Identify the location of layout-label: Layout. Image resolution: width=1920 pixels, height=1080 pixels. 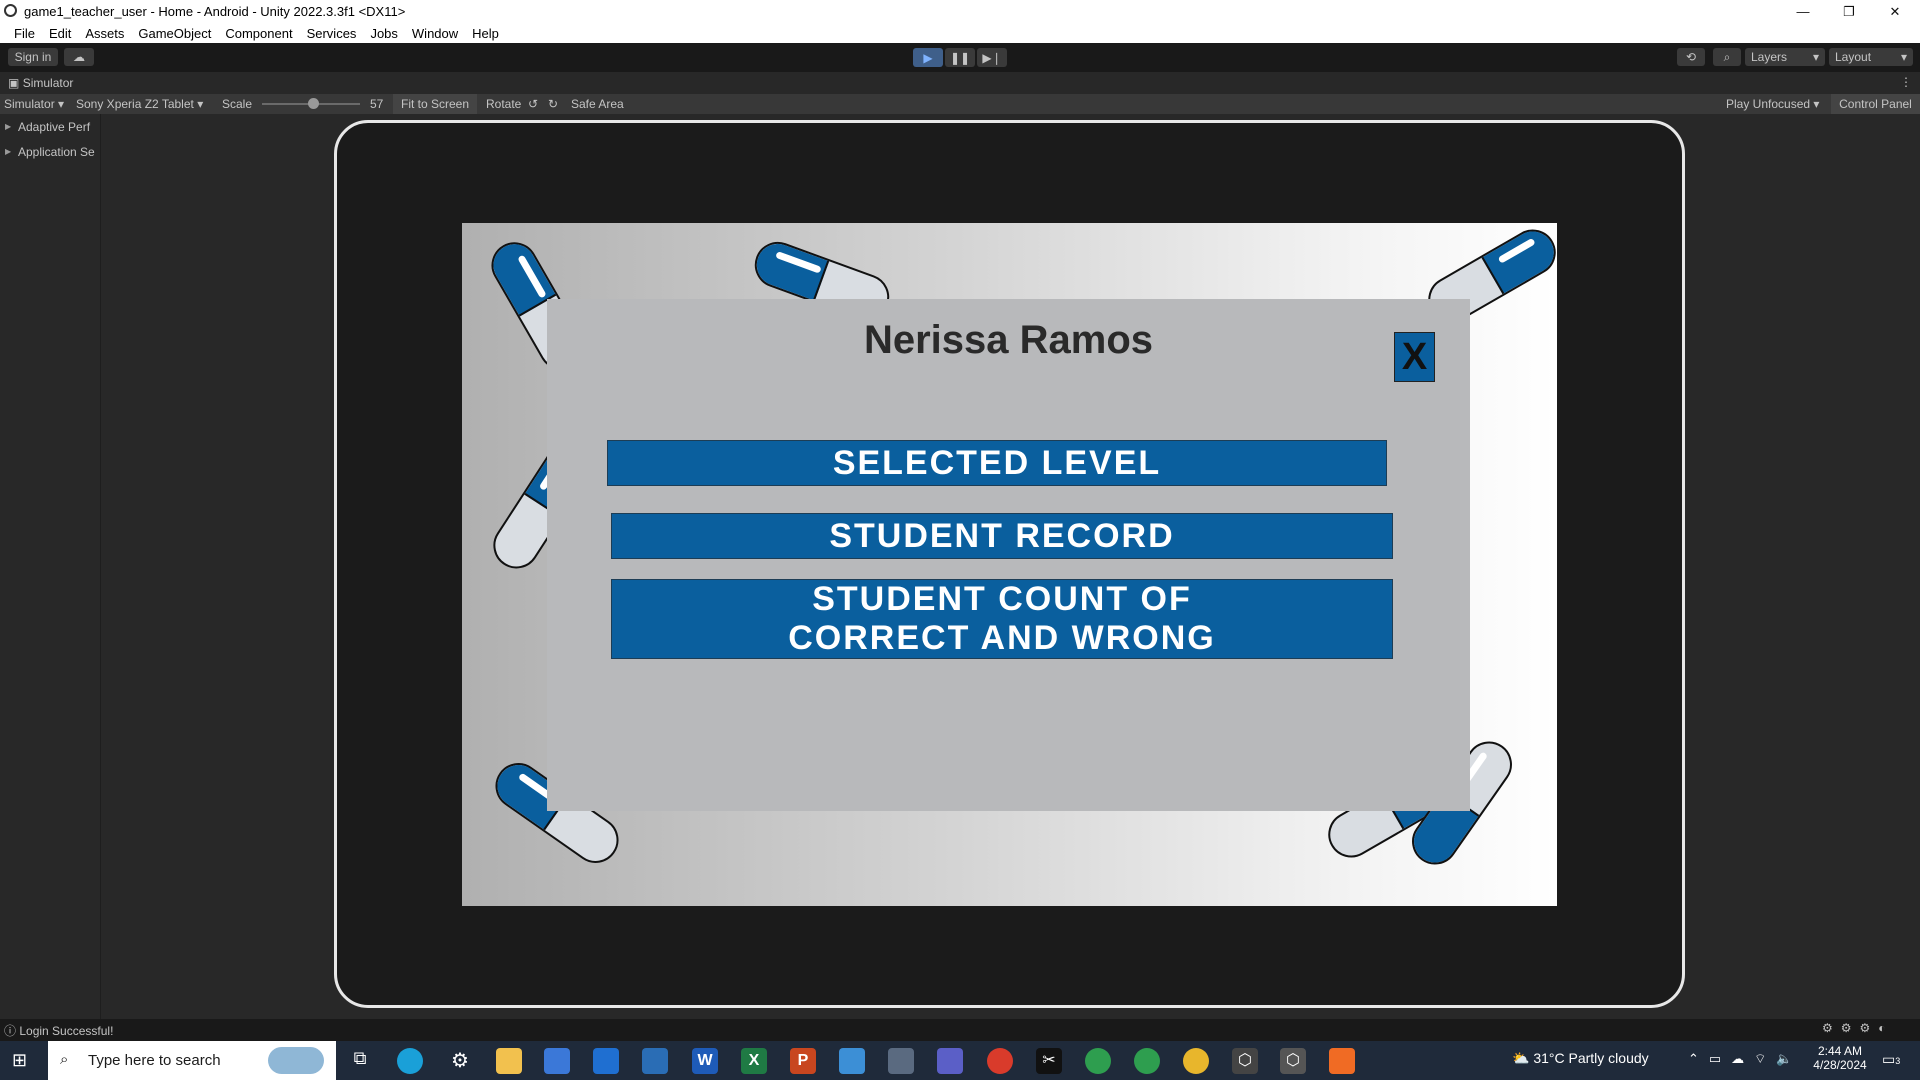
(1853, 57).